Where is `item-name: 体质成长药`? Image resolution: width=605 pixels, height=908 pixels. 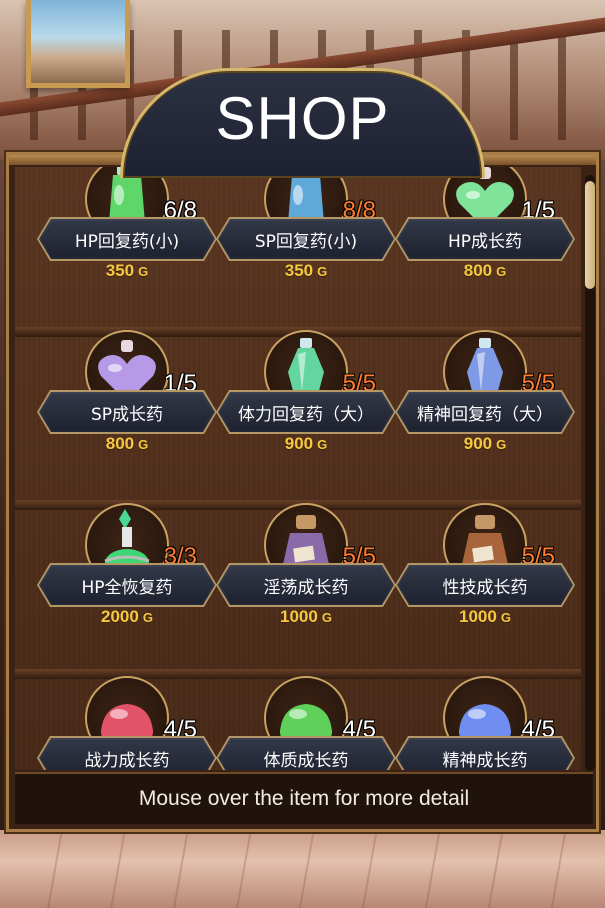 item-name: 体质成长药 is located at coordinates (306, 755).